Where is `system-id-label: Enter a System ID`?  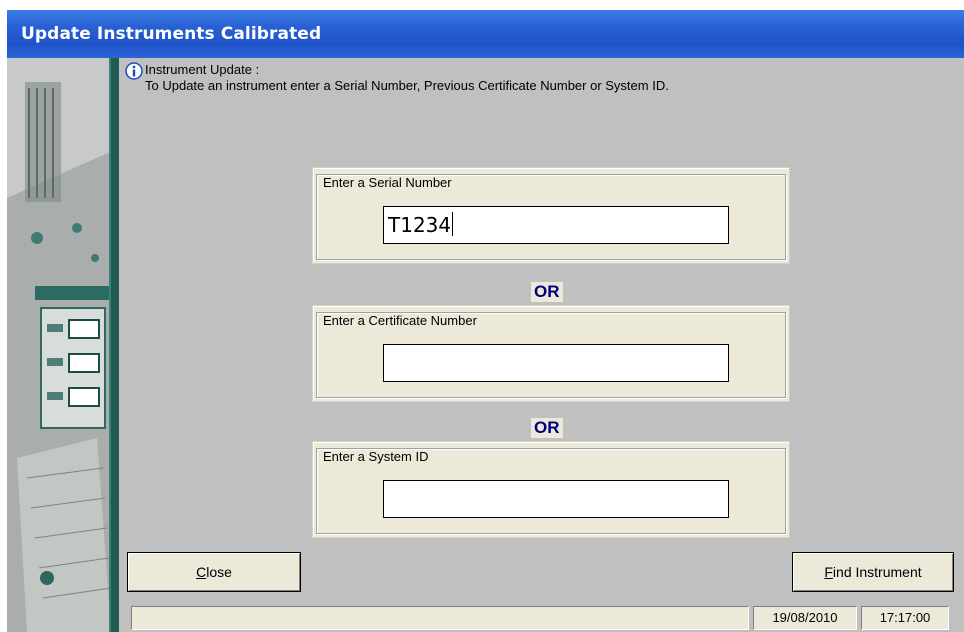 system-id-label: Enter a System ID is located at coordinates (376, 456).